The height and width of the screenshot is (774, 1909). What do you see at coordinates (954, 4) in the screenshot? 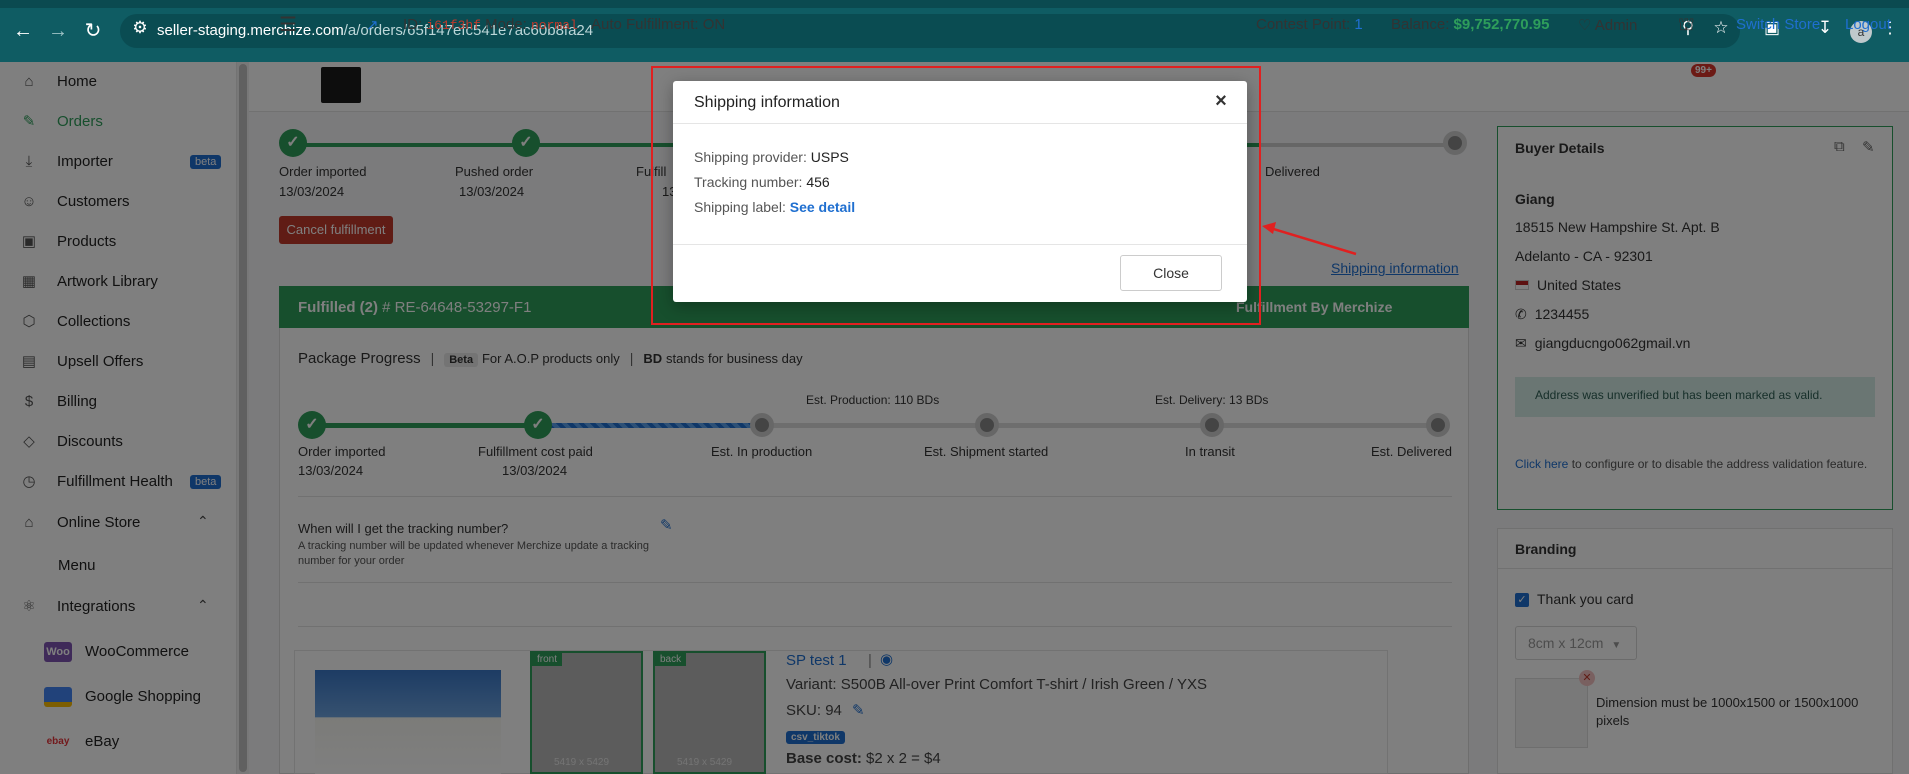
I see `browser-tab-strip` at bounding box center [954, 4].